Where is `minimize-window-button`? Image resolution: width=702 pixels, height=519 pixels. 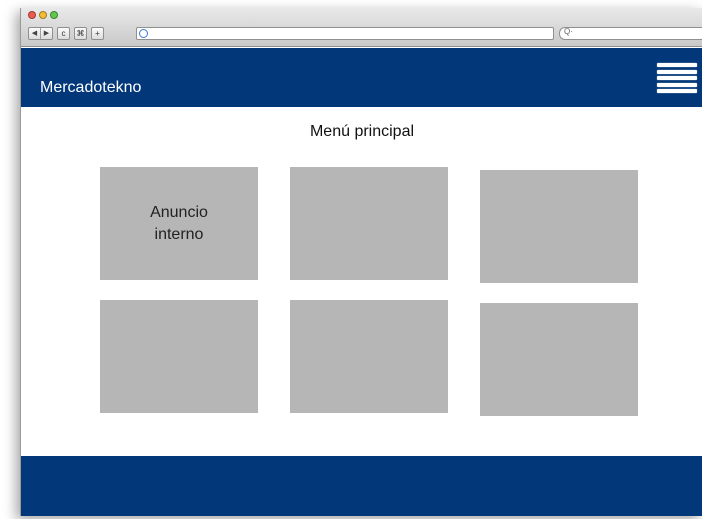
minimize-window-button is located at coordinates (43, 15).